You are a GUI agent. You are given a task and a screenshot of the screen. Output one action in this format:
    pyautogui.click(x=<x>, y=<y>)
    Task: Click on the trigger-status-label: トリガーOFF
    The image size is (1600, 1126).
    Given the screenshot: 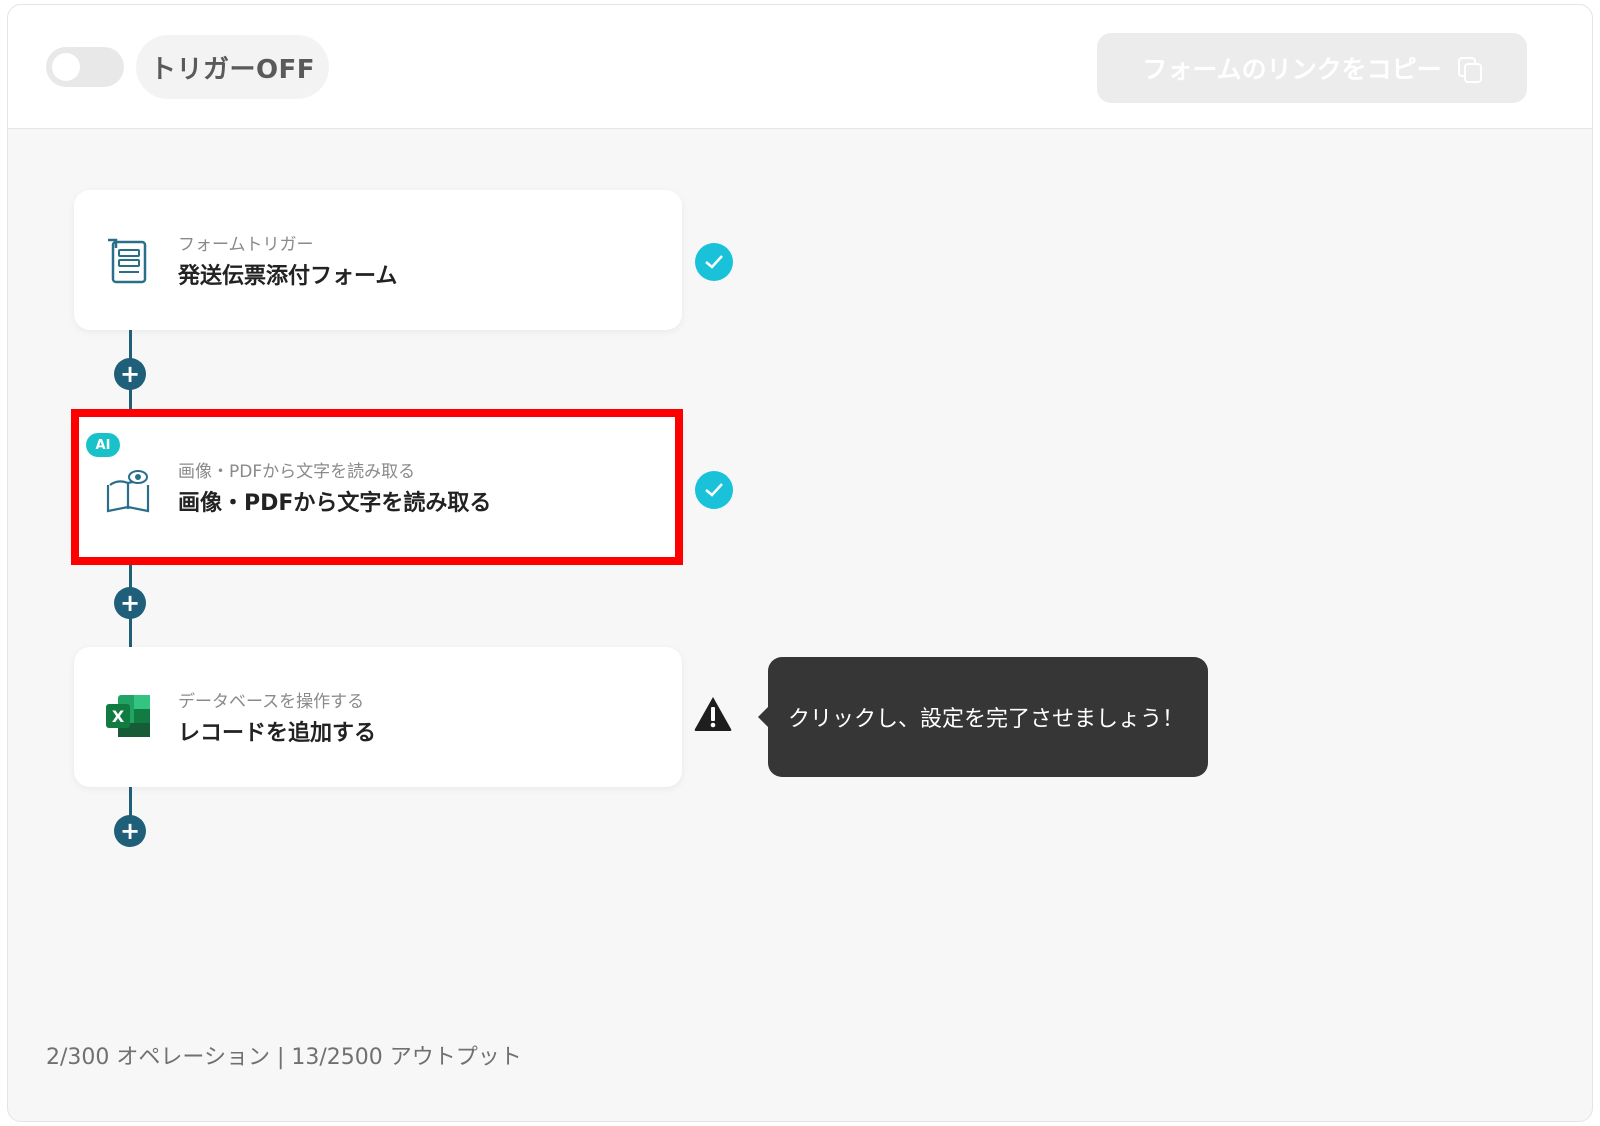 What is the action you would take?
    pyautogui.click(x=232, y=67)
    